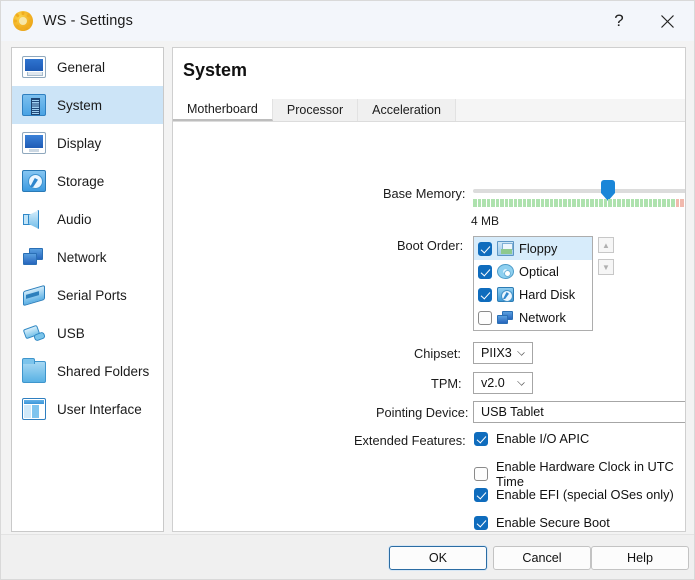  Describe the element at coordinates (82, 257) in the screenshot. I see `sidebar-item-label: Network` at that location.